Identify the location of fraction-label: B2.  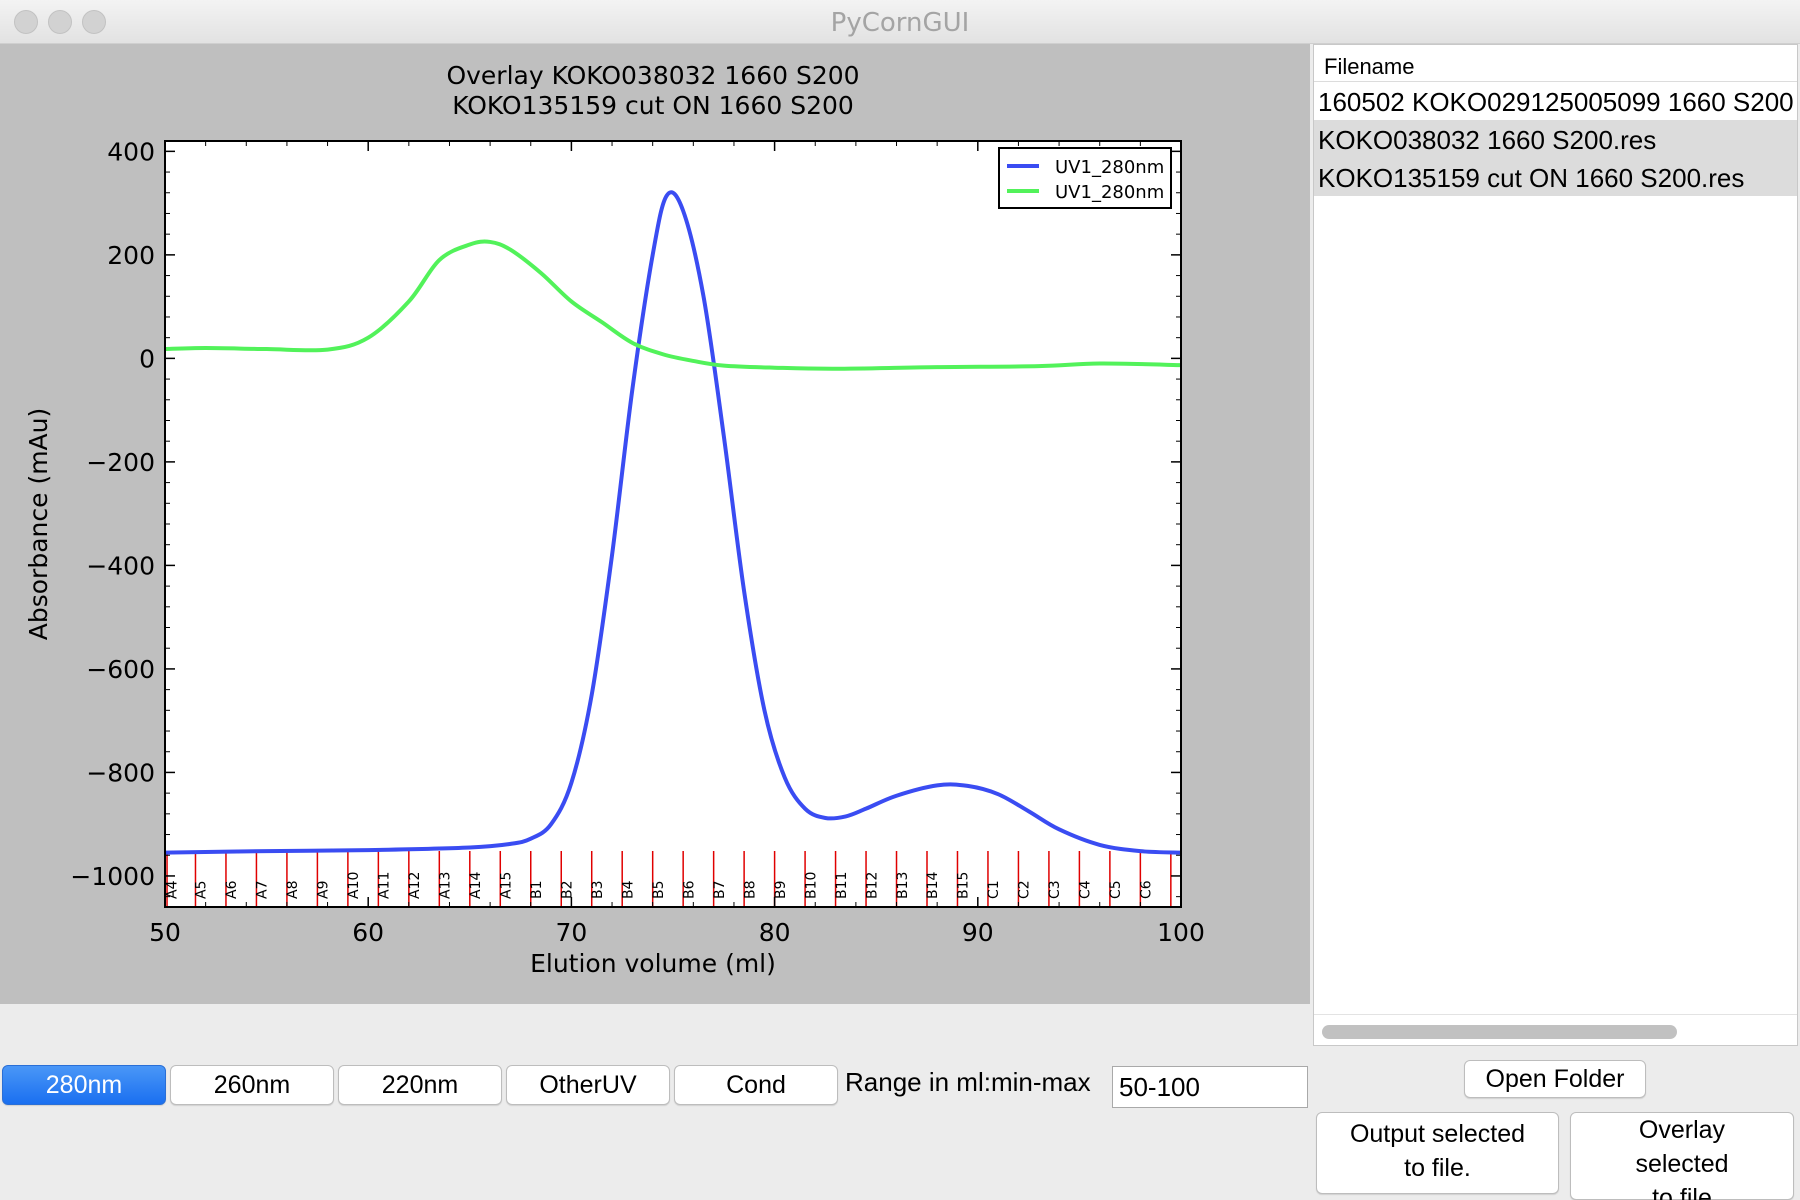
(567, 889).